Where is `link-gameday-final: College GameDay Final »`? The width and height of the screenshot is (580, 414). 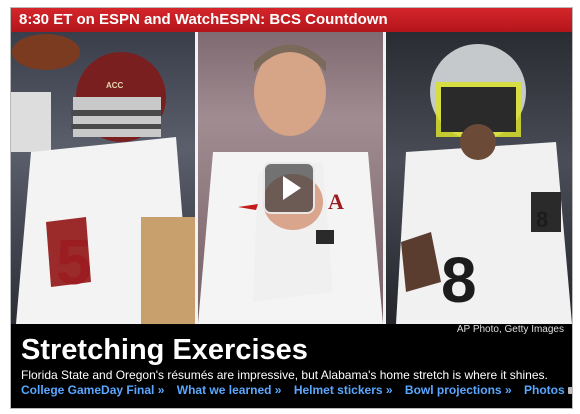
link-gameday-final: College GameDay Final » is located at coordinates (92, 390).